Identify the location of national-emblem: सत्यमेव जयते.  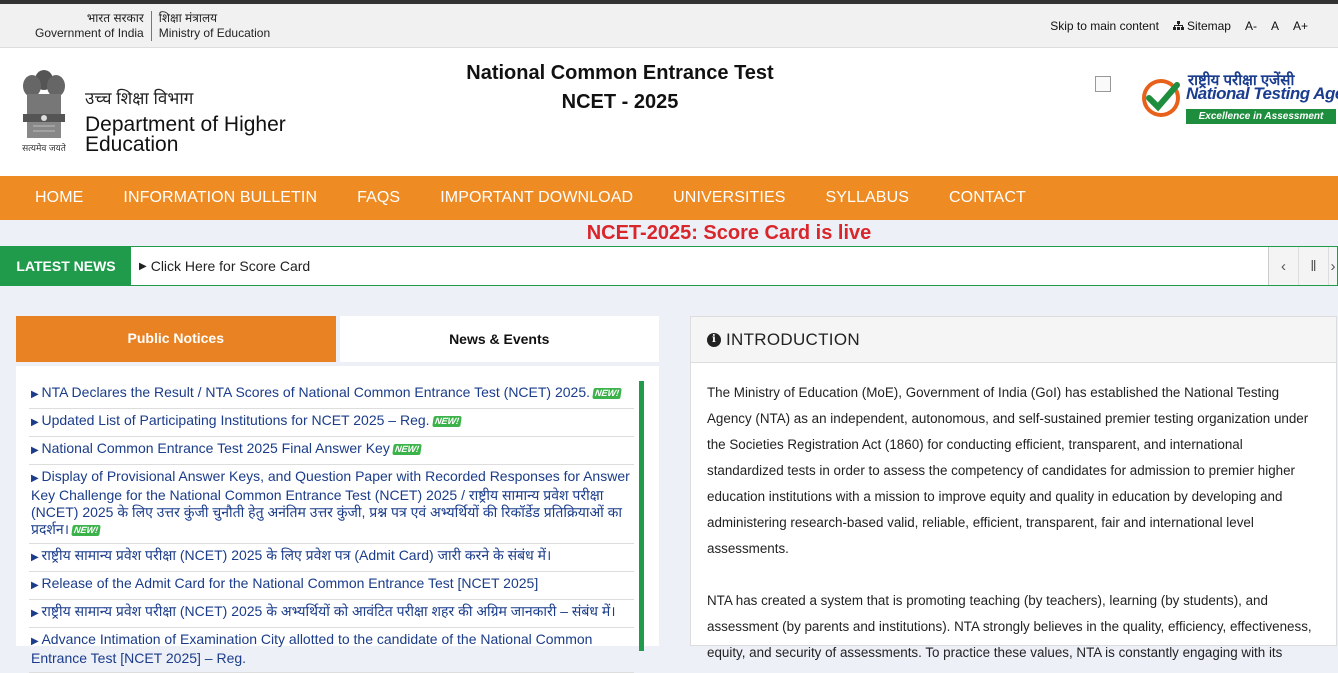
(44, 111).